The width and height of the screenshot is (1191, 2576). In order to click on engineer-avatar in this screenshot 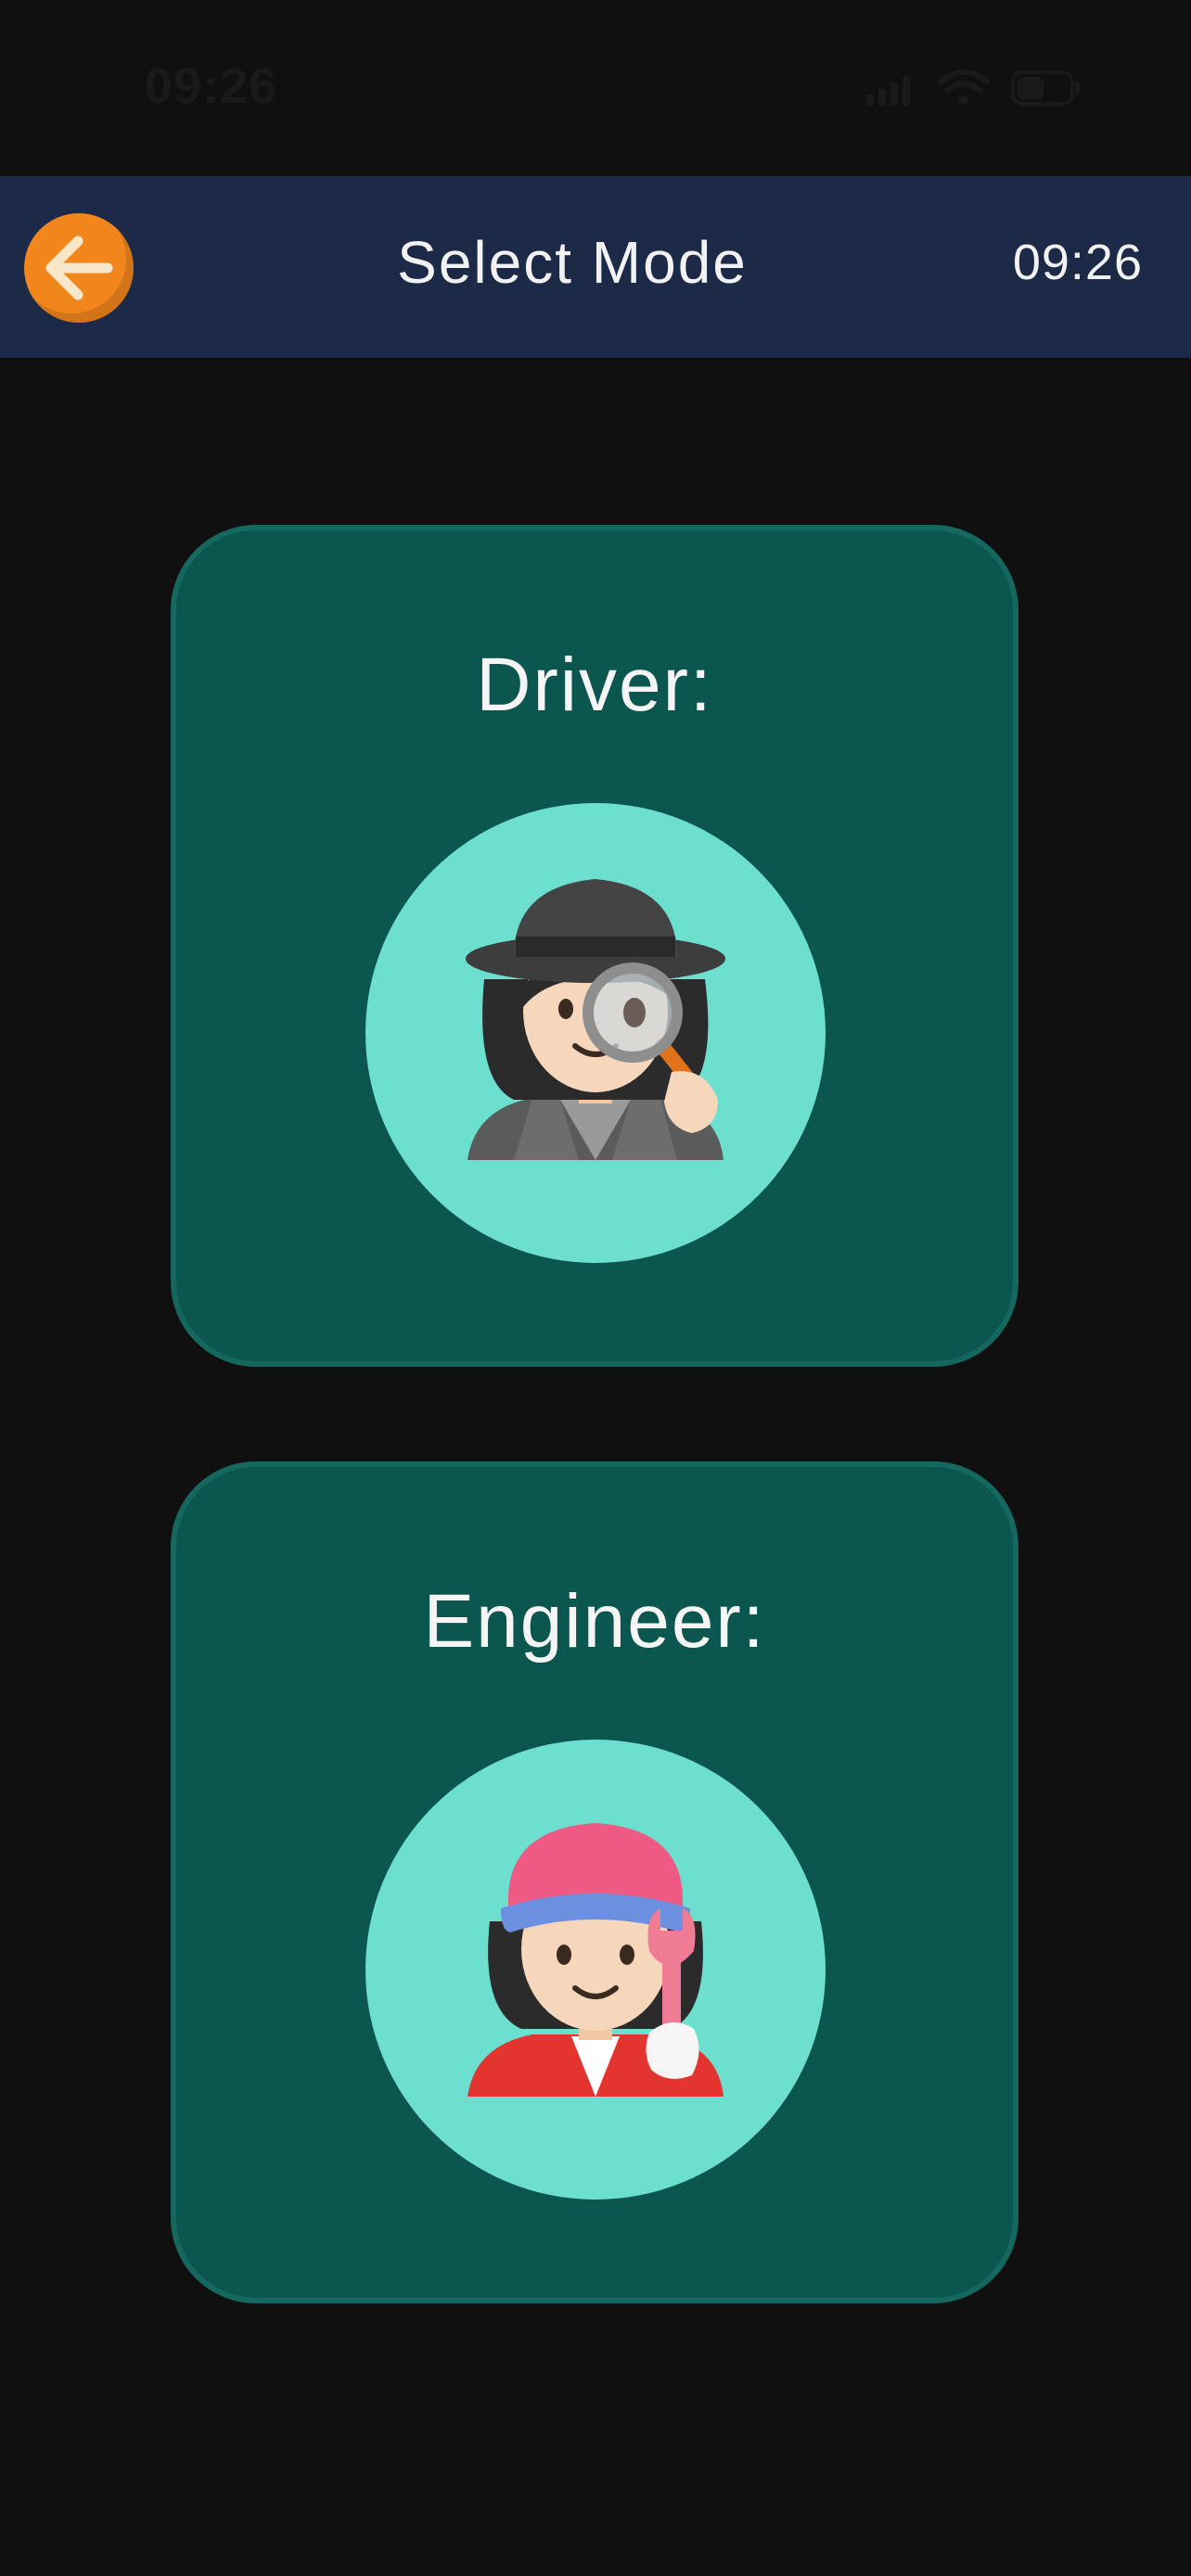, I will do `click(595, 1970)`.